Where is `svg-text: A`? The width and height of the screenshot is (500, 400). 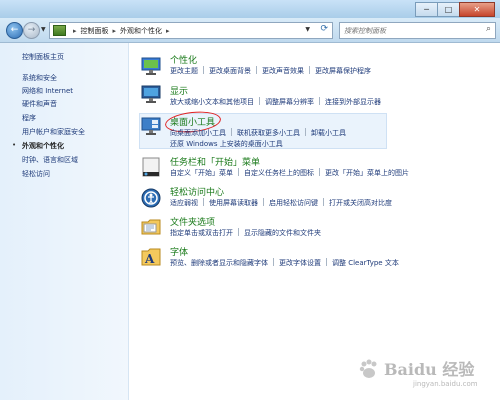 svg-text: A is located at coordinates (149, 259).